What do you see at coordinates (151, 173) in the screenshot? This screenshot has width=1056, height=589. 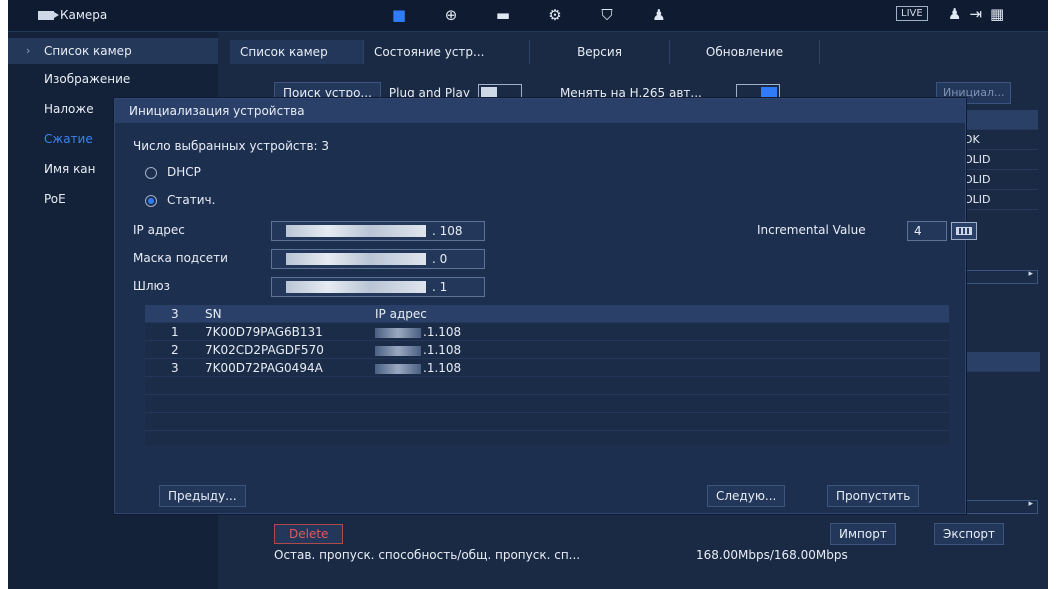 I see `dhcp-radio` at bounding box center [151, 173].